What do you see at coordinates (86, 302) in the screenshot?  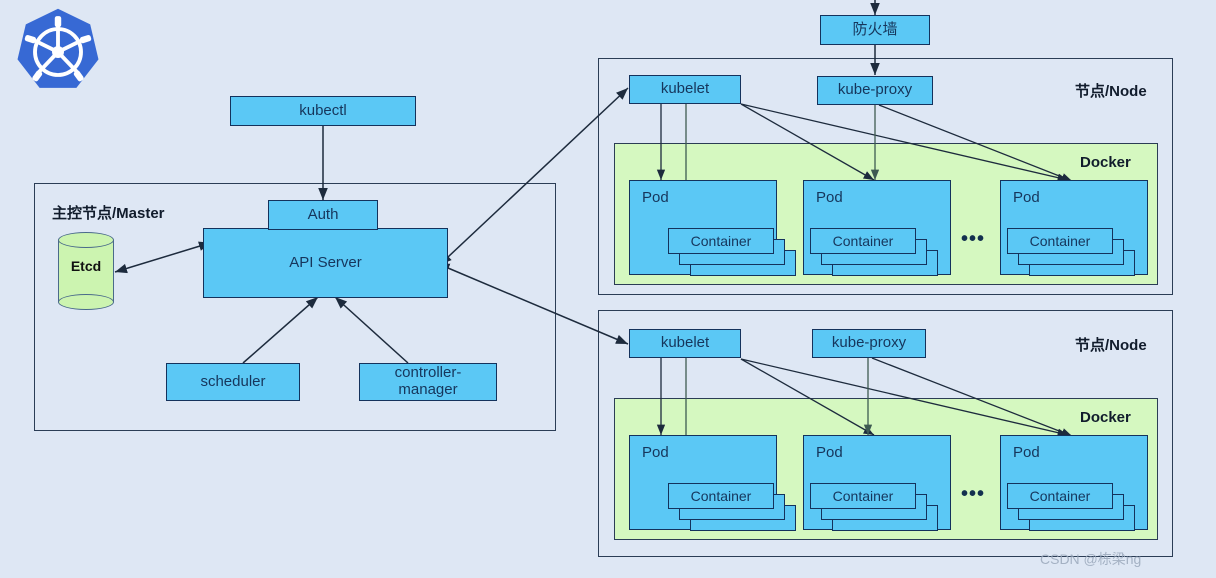 I see `etcd-bottom-cap` at bounding box center [86, 302].